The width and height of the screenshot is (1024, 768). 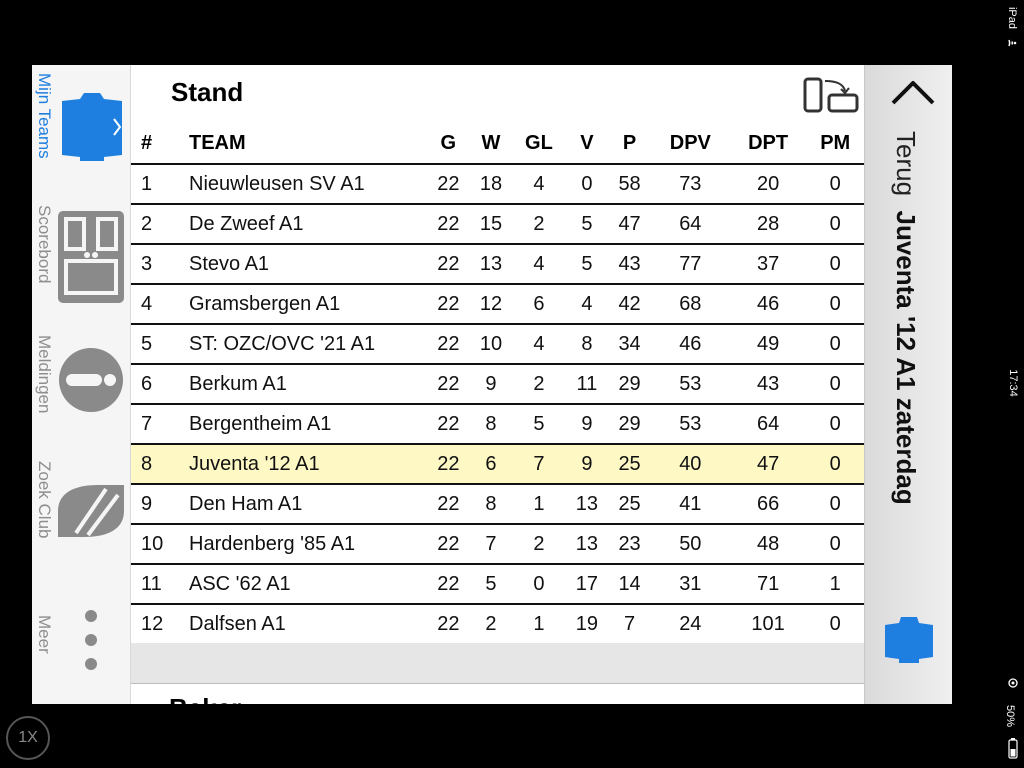 I want to click on battery-icon, so click(x=1013, y=751).